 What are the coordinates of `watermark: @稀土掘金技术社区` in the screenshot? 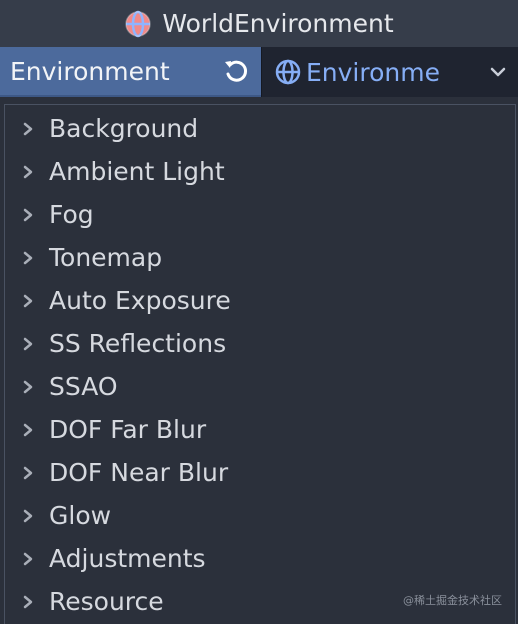 It's located at (452, 600).